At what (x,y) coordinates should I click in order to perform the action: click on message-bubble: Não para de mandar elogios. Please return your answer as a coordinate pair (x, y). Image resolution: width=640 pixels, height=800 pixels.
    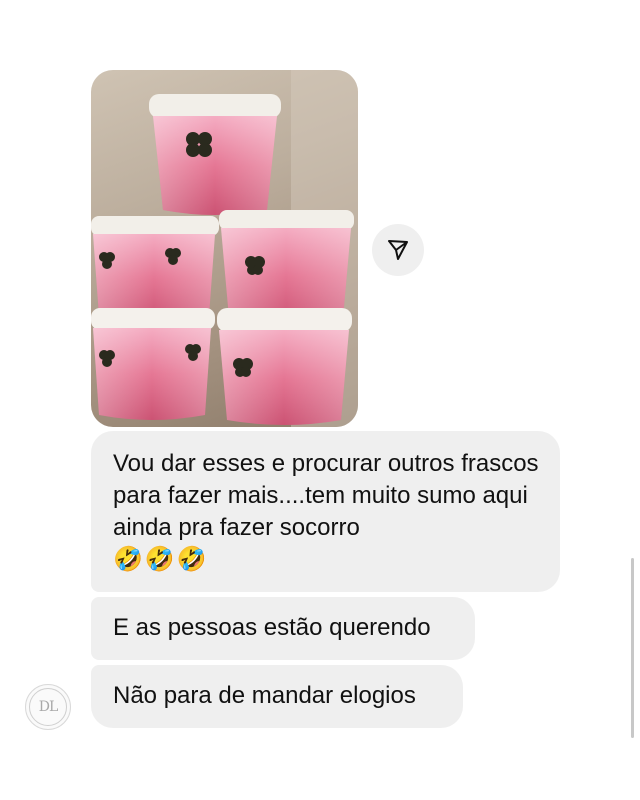
    Looking at the image, I should click on (277, 696).